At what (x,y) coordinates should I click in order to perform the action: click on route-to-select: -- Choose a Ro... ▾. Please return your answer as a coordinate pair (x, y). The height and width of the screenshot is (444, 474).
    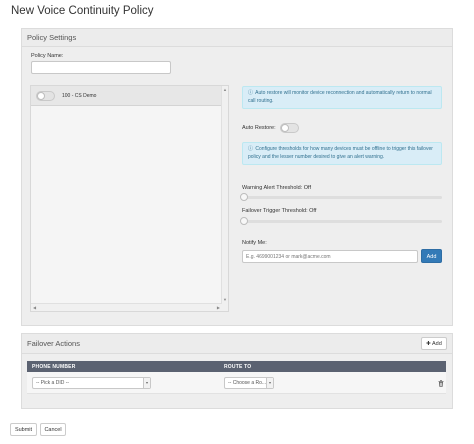
    Looking at the image, I should click on (249, 383).